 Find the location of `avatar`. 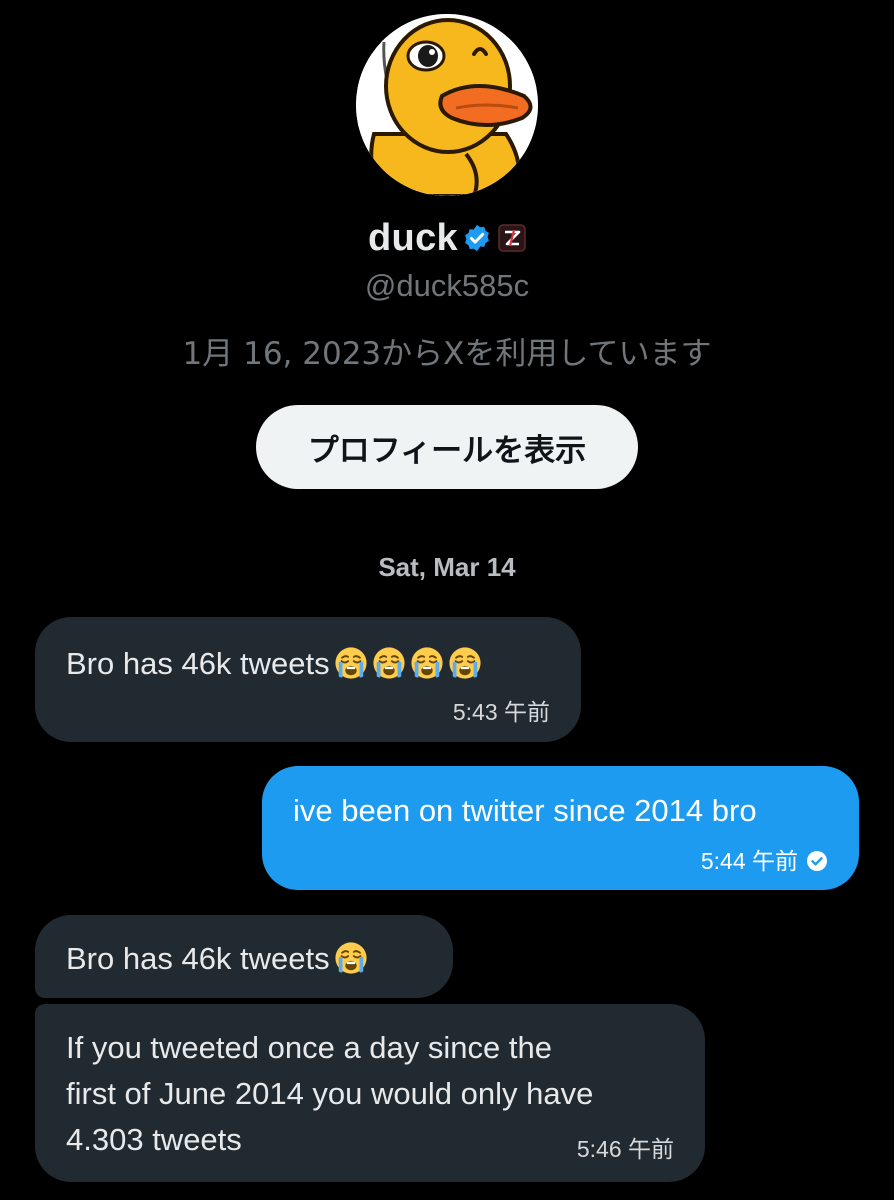

avatar is located at coordinates (447, 105).